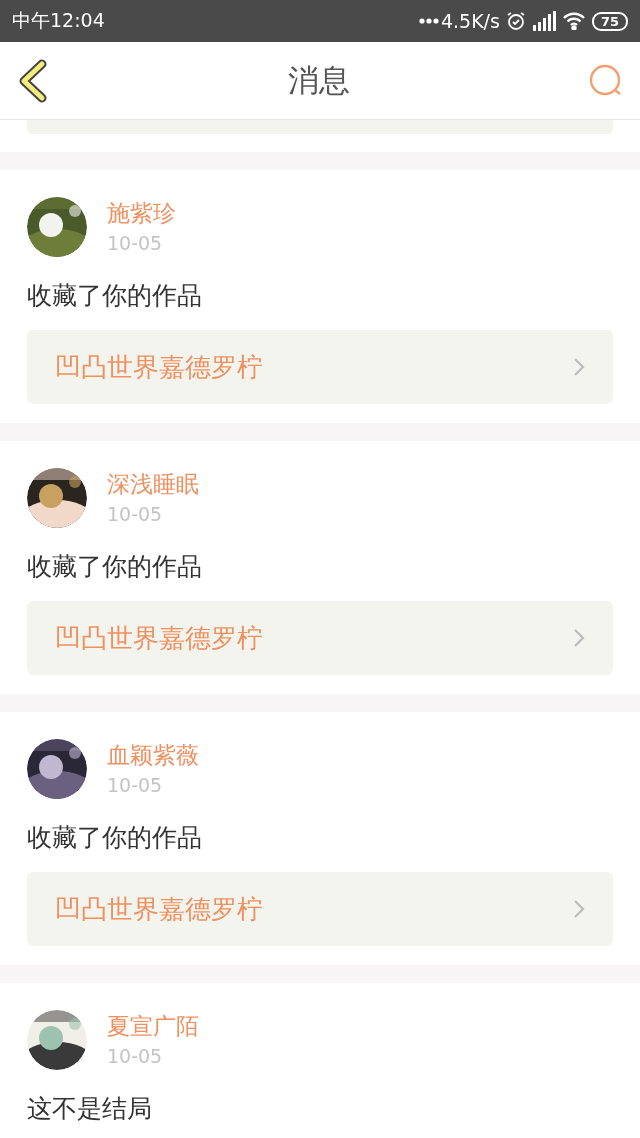 This screenshot has width=640, height=1138. I want to click on more-dots-icon, so click(428, 21).